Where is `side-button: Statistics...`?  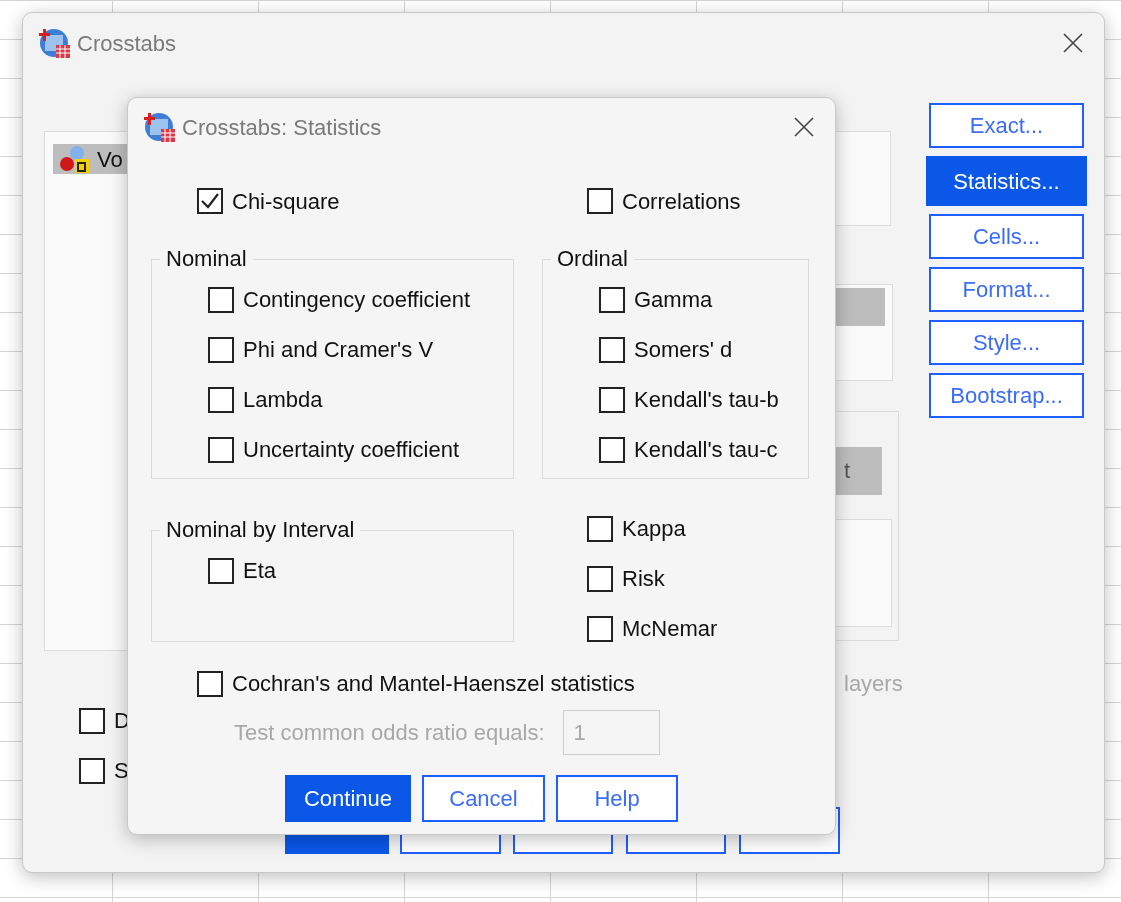
side-button: Statistics... is located at coordinates (1006, 181).